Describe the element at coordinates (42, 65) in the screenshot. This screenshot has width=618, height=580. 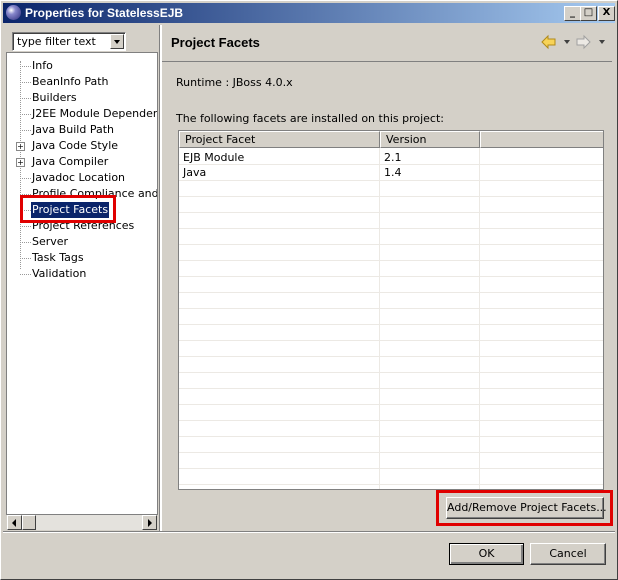
I see `tree-item-label: Info` at that location.